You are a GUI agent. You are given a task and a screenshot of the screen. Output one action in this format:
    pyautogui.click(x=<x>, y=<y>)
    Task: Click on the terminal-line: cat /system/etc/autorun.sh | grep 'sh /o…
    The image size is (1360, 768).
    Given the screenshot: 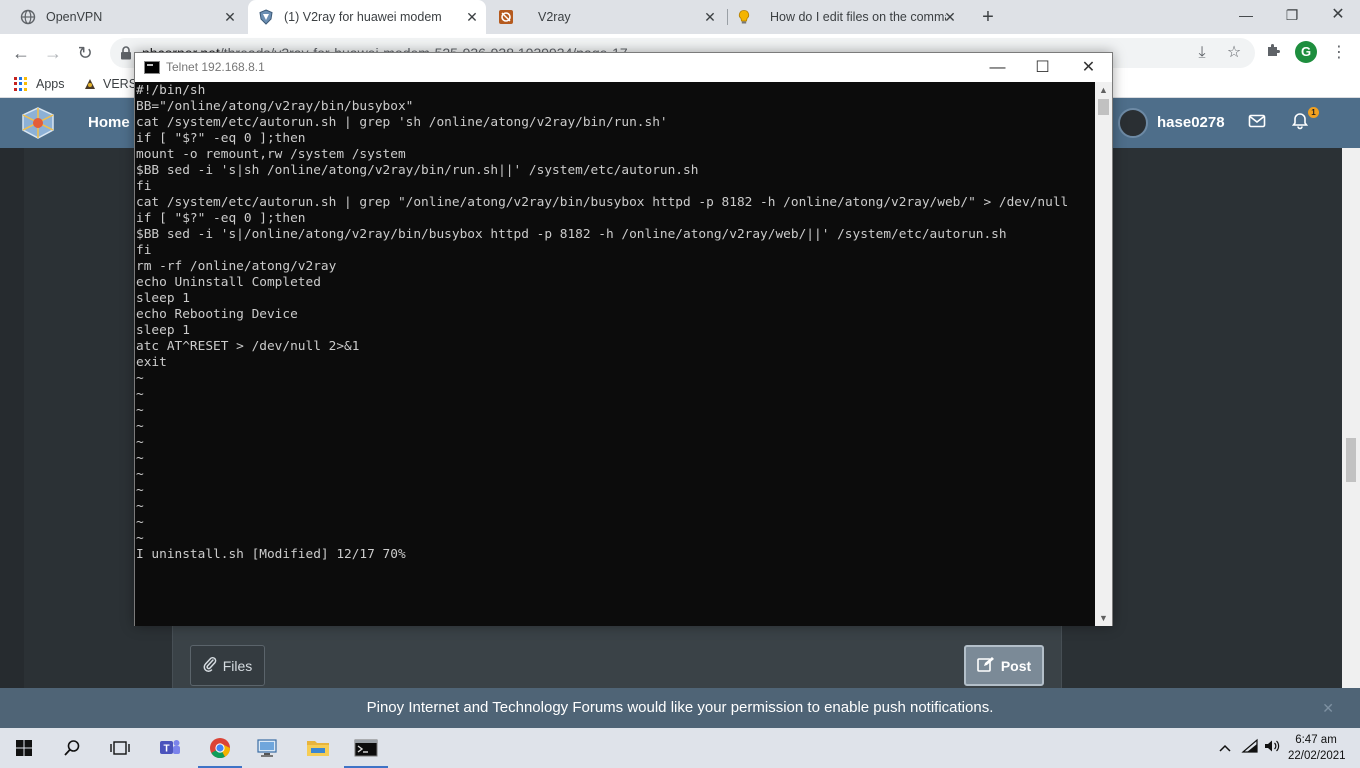 What is the action you would take?
    pyautogui.click(x=402, y=122)
    